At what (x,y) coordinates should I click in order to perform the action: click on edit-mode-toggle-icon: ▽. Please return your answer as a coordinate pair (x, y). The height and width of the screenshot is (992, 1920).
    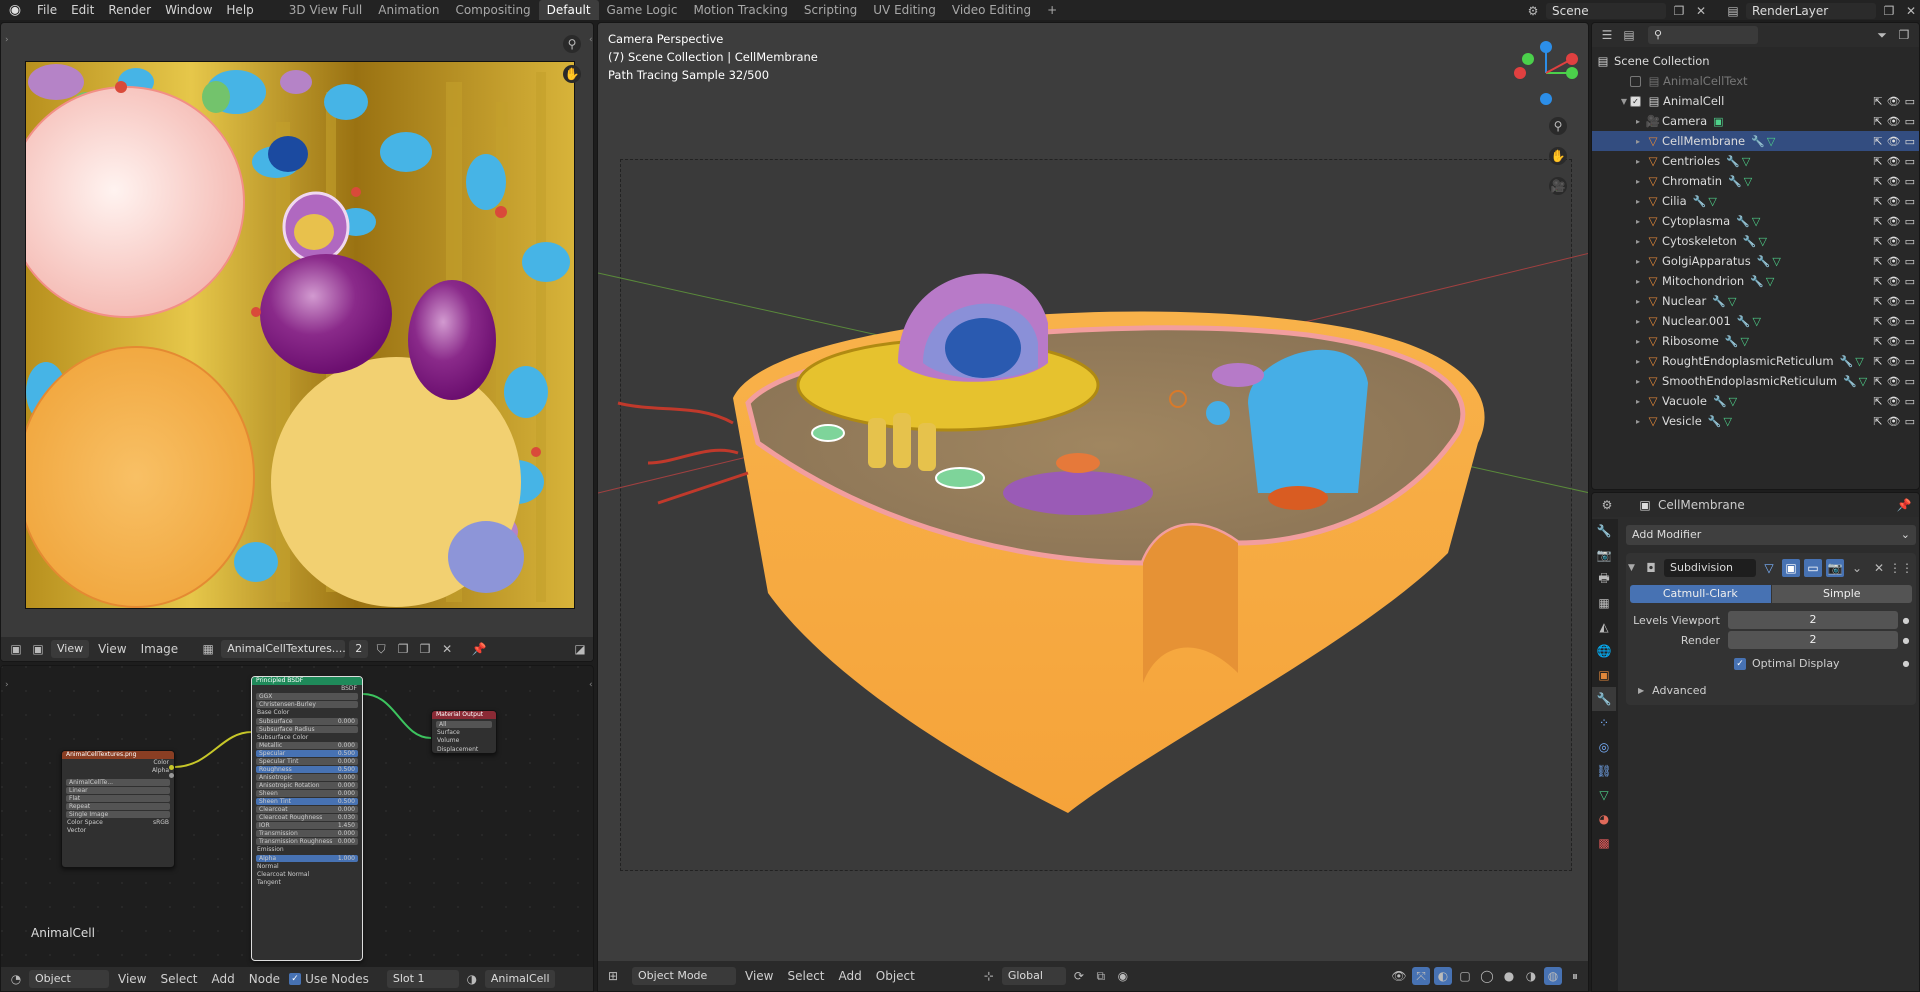
    Looking at the image, I should click on (1769, 568).